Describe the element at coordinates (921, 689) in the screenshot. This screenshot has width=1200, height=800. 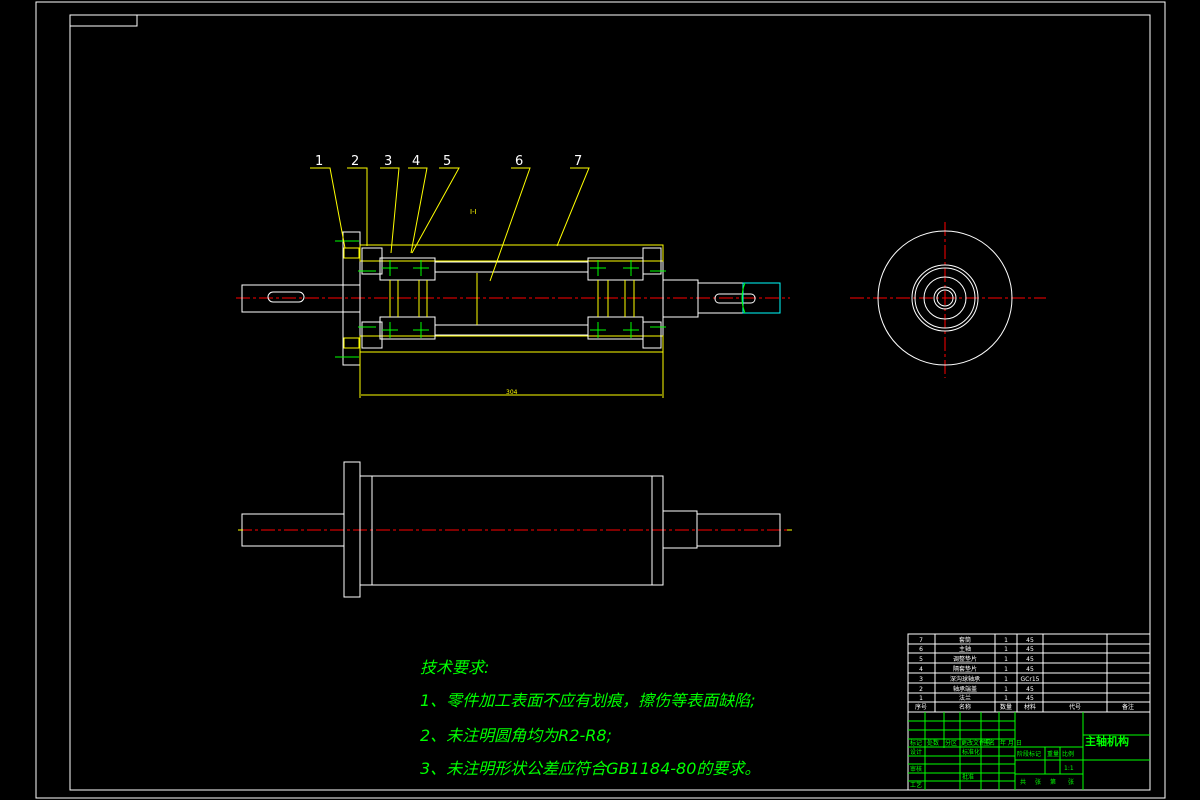
I see `row-number: 2` at that location.